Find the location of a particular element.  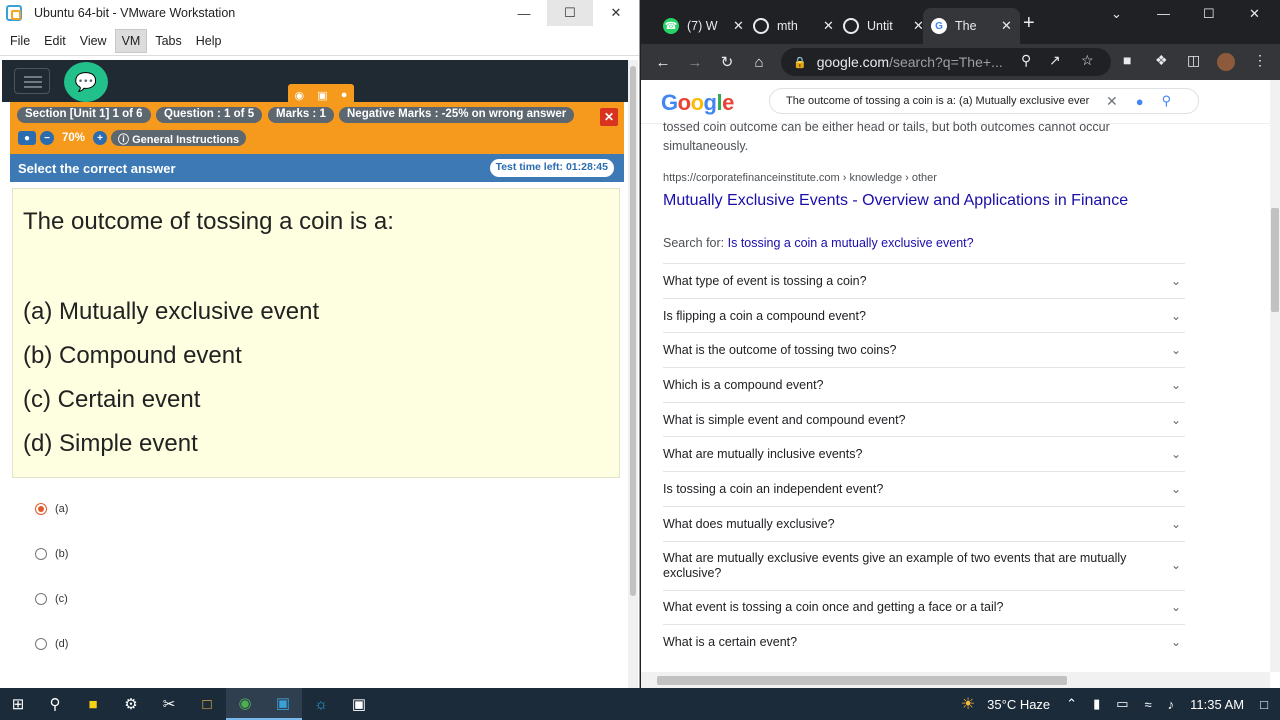

menu-file: File is located at coordinates (20, 41).